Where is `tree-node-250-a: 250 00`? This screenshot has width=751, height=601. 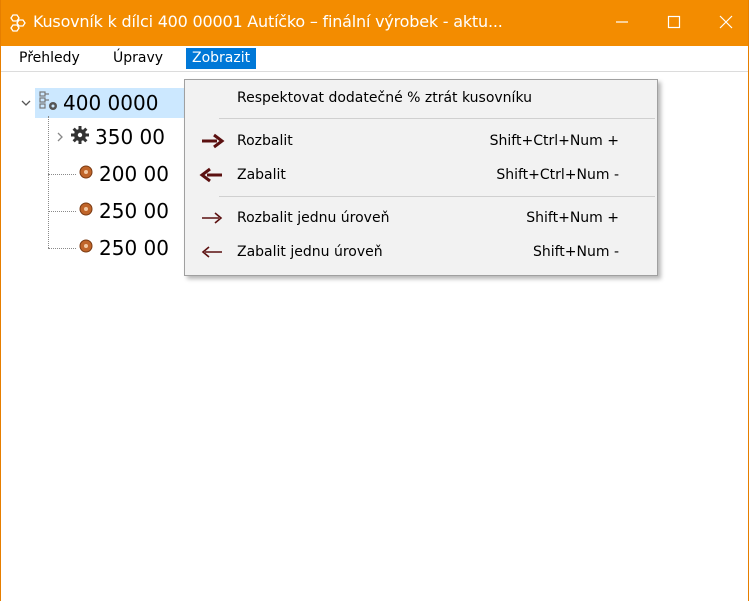 tree-node-250-a: 250 00 is located at coordinates (123, 211).